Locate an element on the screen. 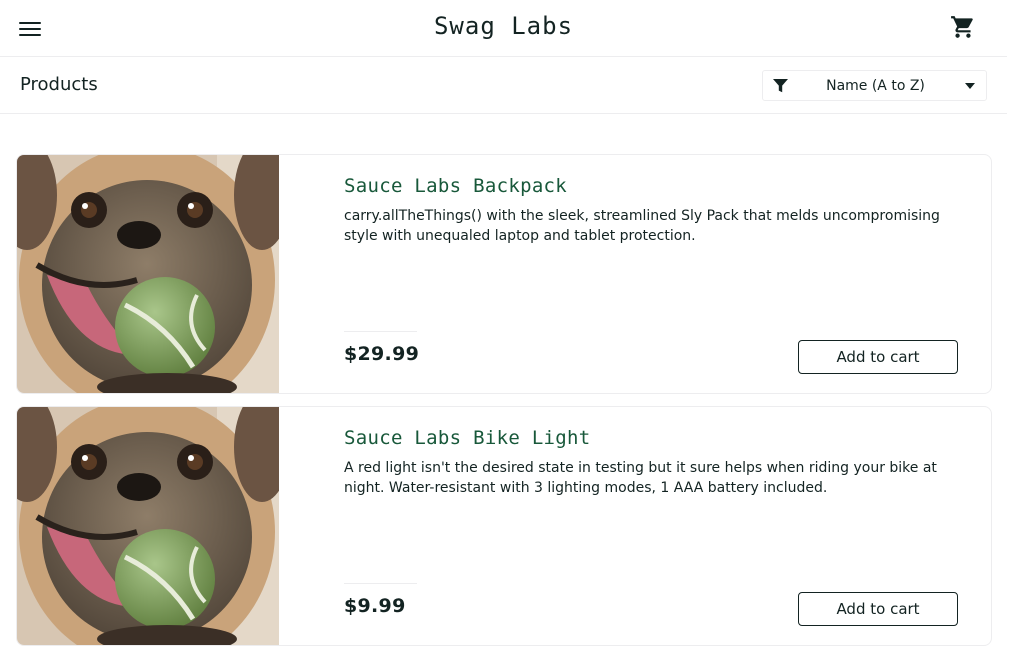  product-price: $9.99 is located at coordinates (375, 606).